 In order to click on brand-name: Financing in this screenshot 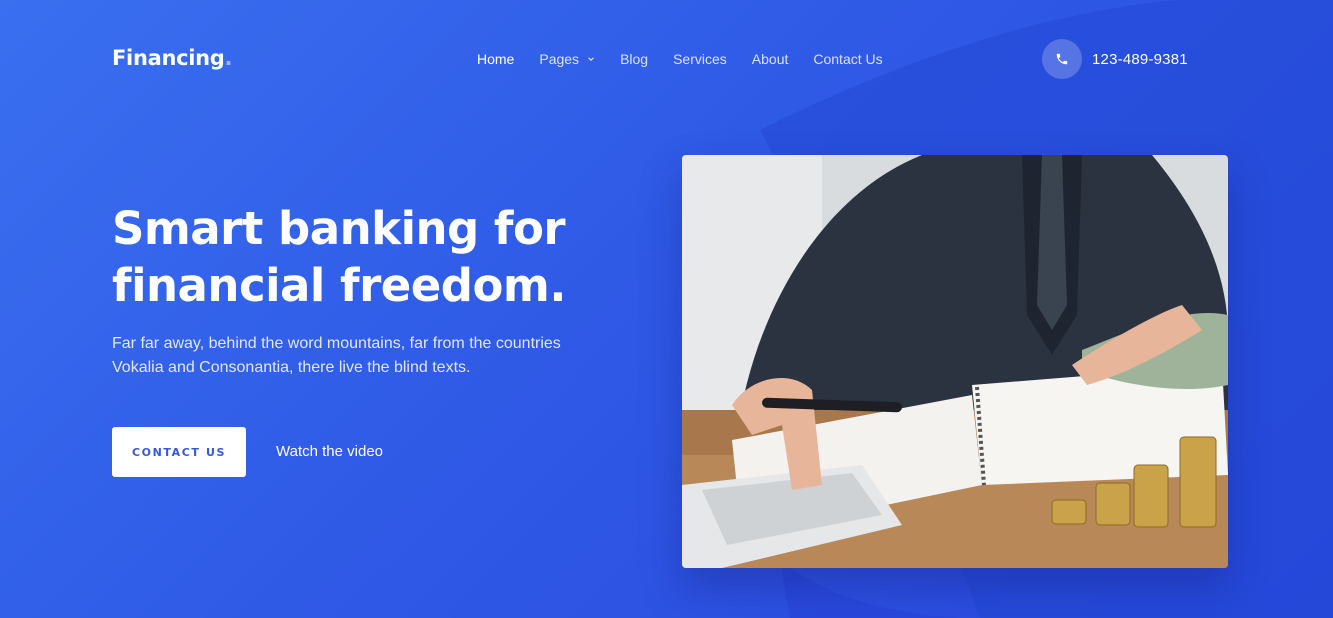, I will do `click(168, 58)`.